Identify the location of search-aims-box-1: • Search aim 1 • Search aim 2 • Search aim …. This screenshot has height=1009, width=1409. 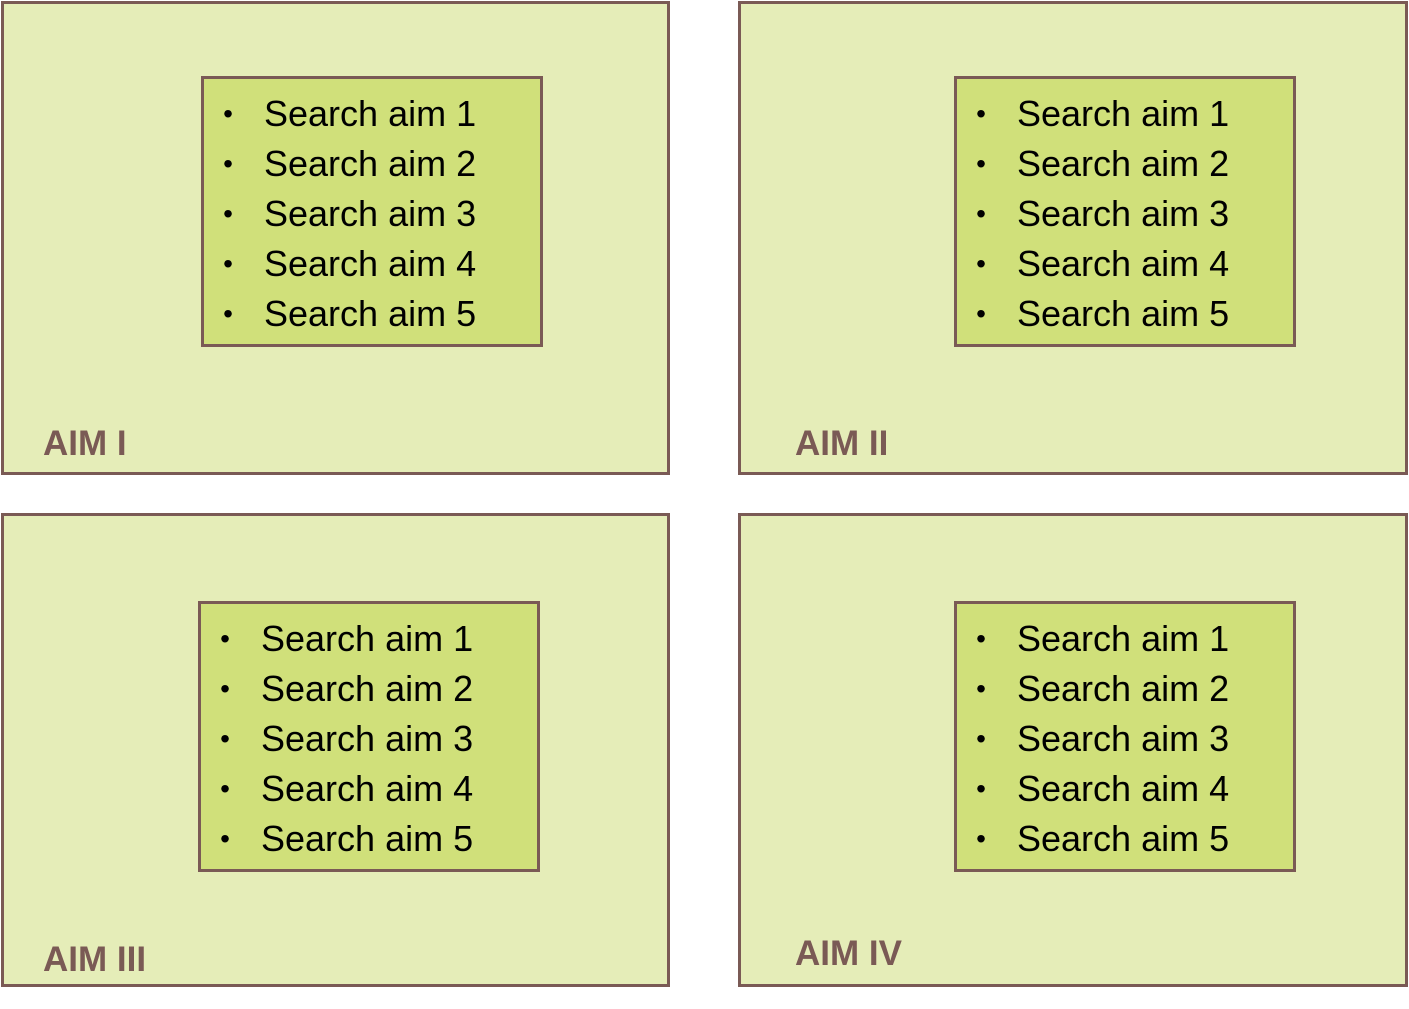
(372, 211).